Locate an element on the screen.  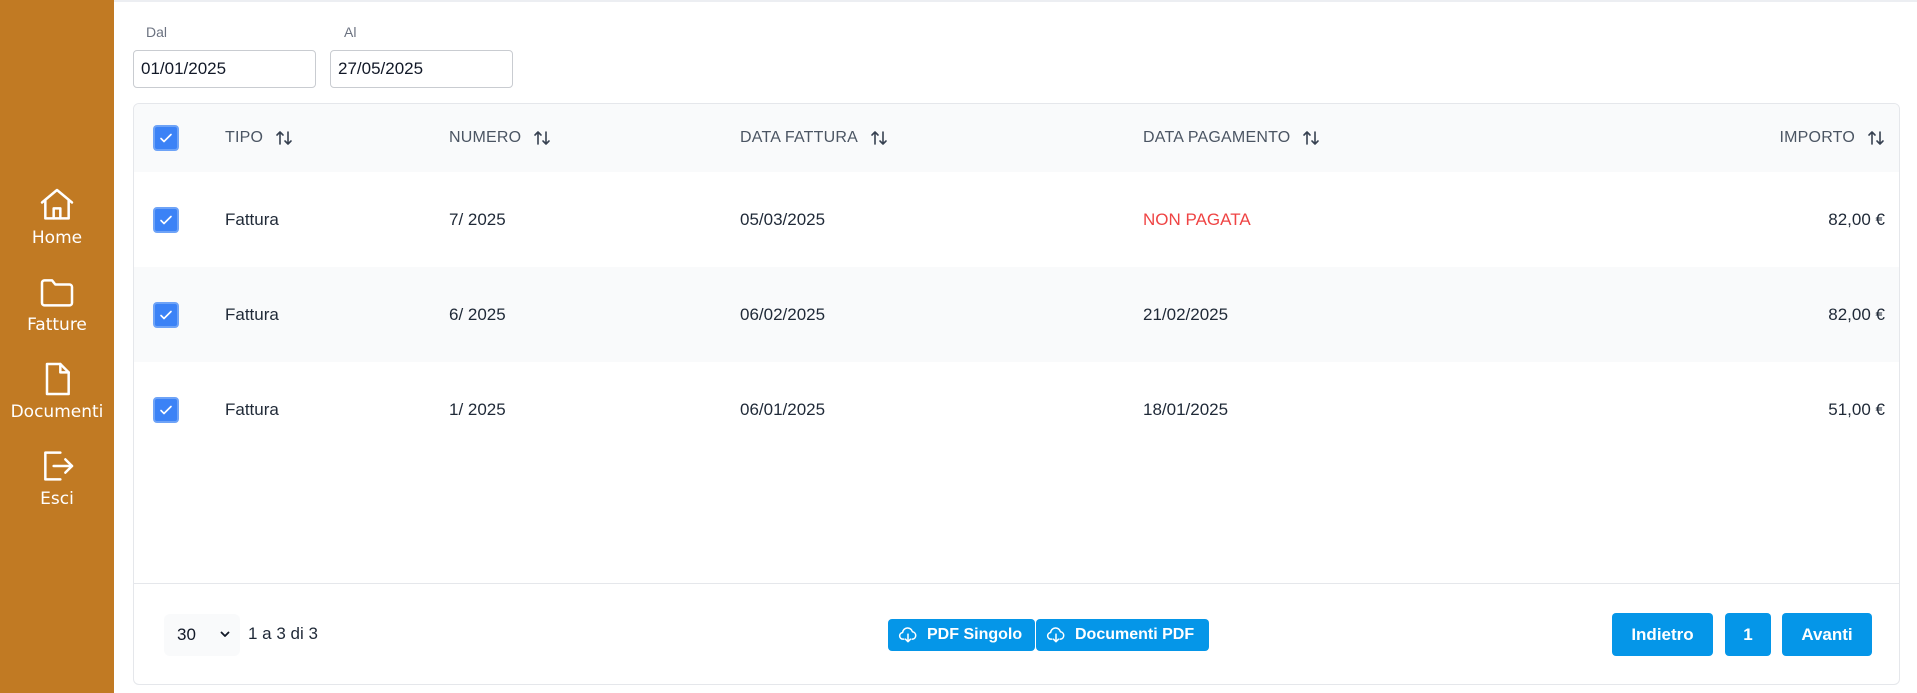
cell-numero: 1/ 2025 is located at coordinates (477, 409).